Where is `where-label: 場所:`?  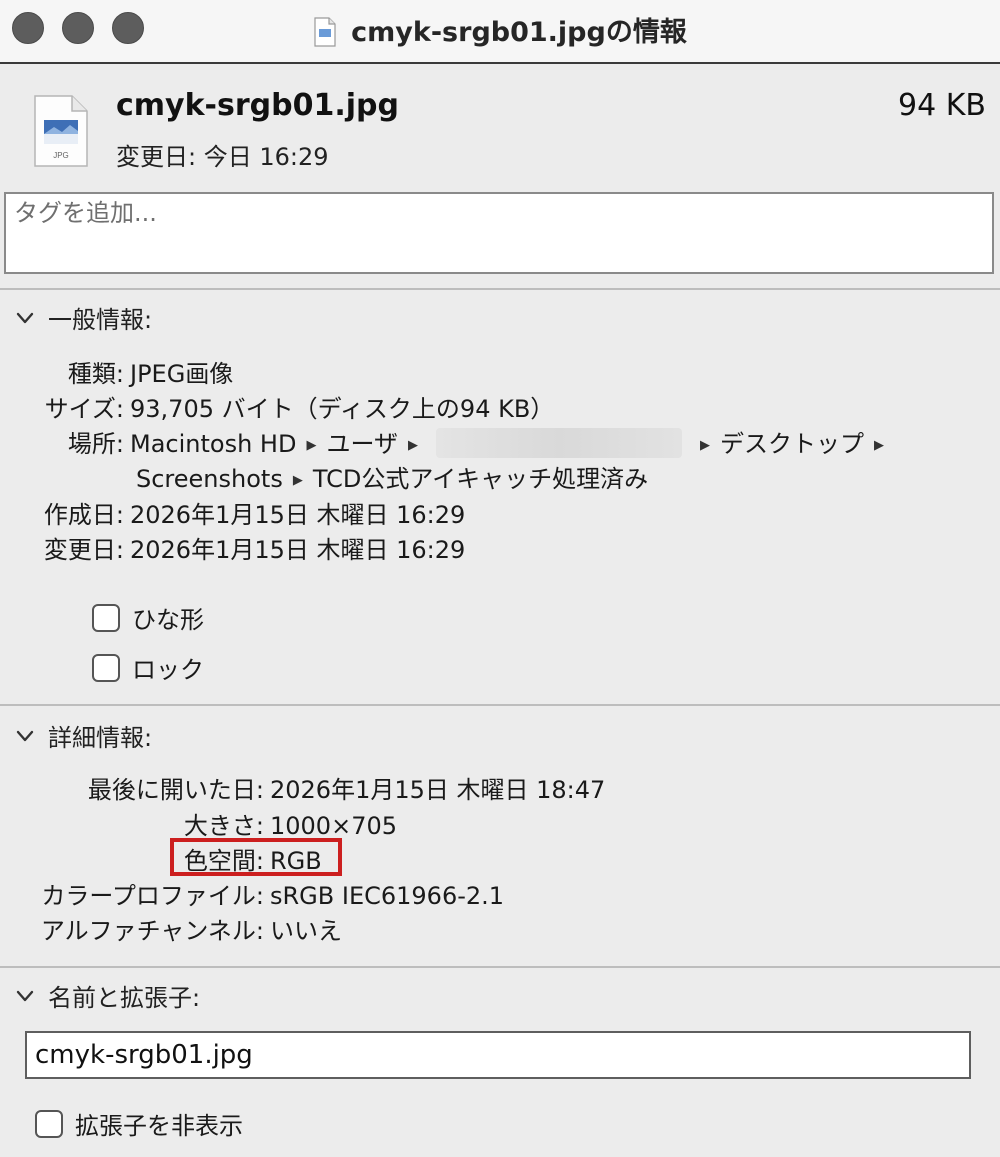 where-label: 場所: is located at coordinates (95, 444).